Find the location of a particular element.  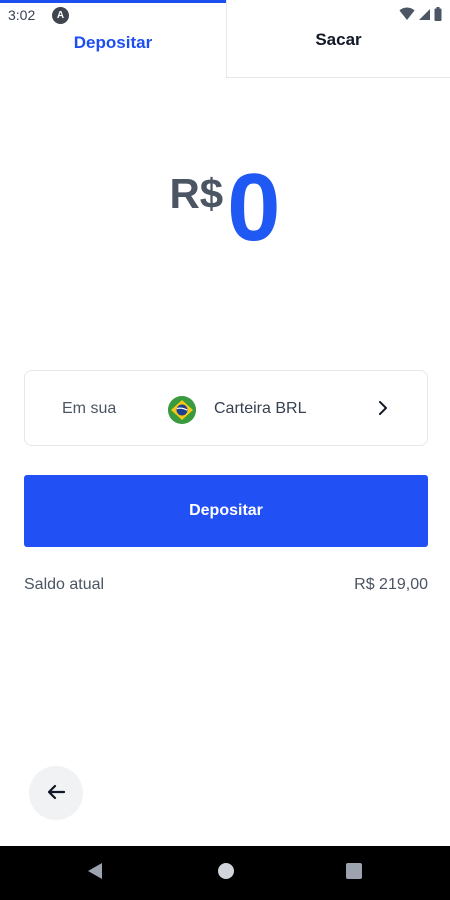

balance-value: R$ 219,00 is located at coordinates (391, 584).